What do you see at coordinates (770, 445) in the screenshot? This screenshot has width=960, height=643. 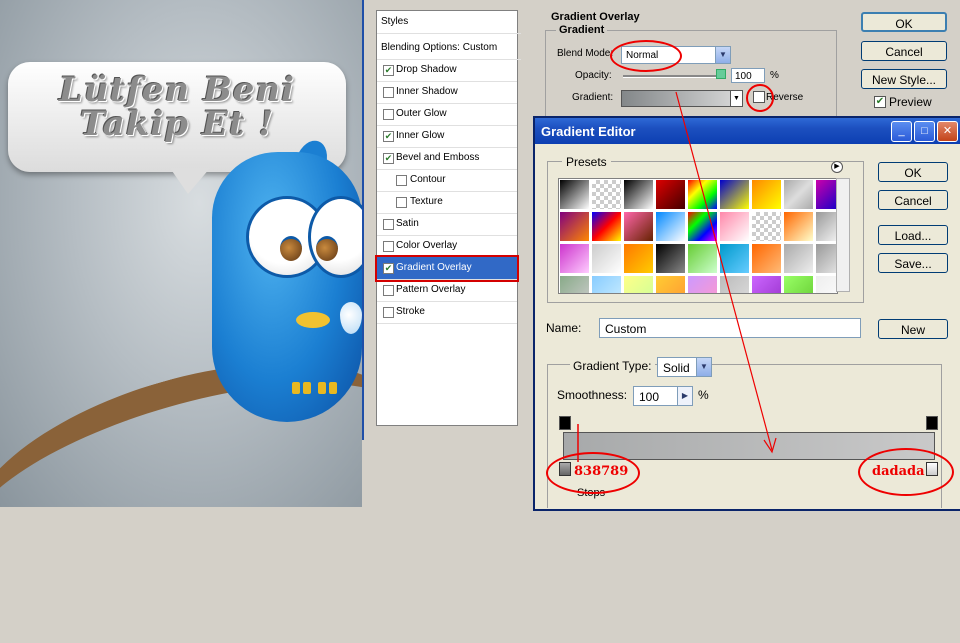 I see `annotation-arrow-head` at bounding box center [770, 445].